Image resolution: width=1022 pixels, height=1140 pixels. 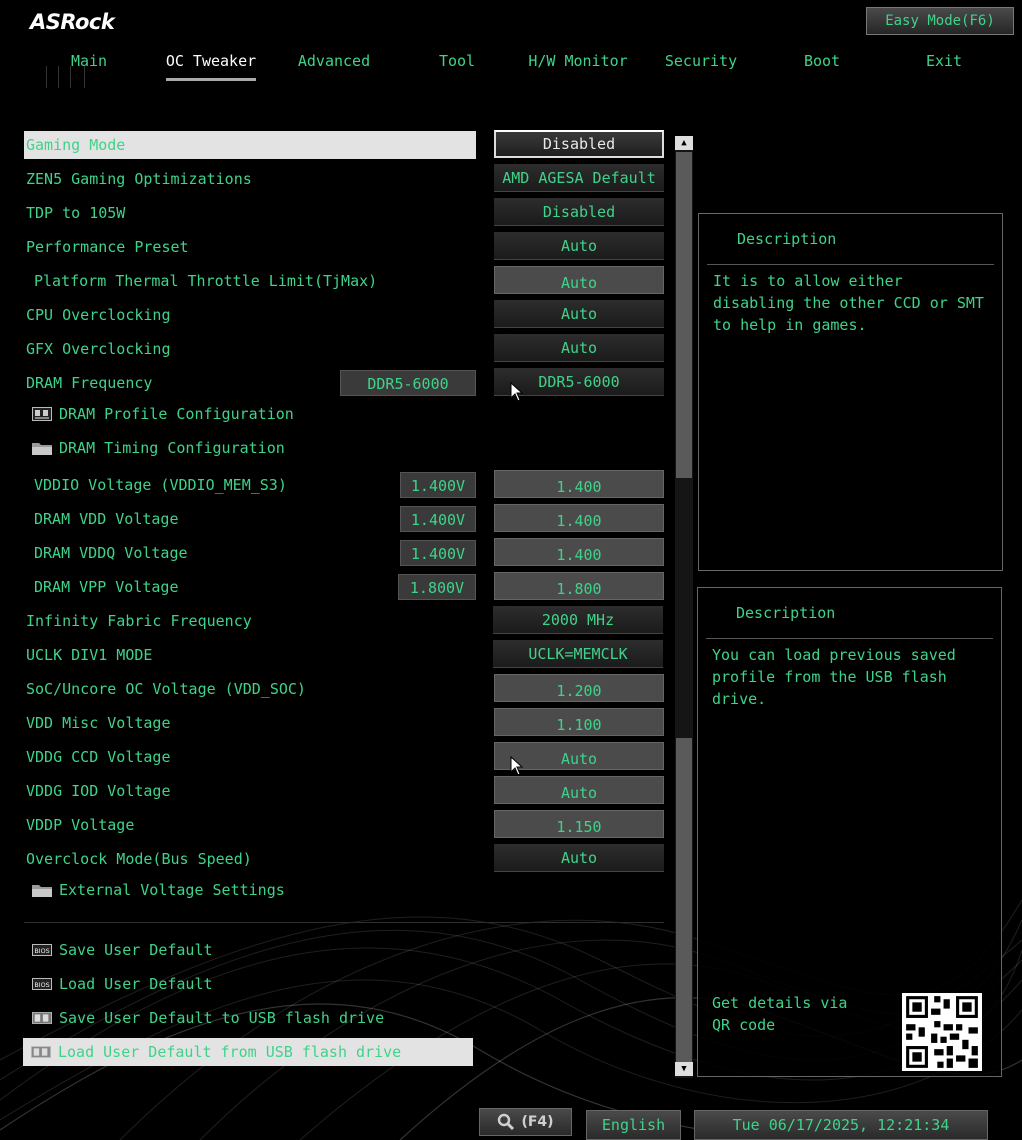 I want to click on dram-vdd-input: 1.400, so click(x=579, y=518).